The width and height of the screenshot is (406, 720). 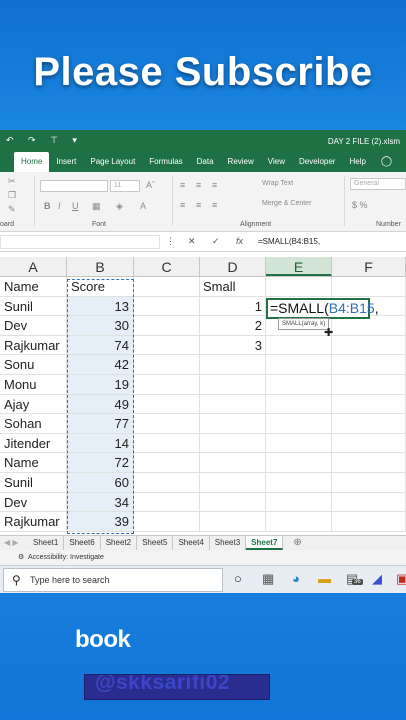 What do you see at coordinates (46, 543) in the screenshot?
I see `sheet-tab-sheet1: Sheet1` at bounding box center [46, 543].